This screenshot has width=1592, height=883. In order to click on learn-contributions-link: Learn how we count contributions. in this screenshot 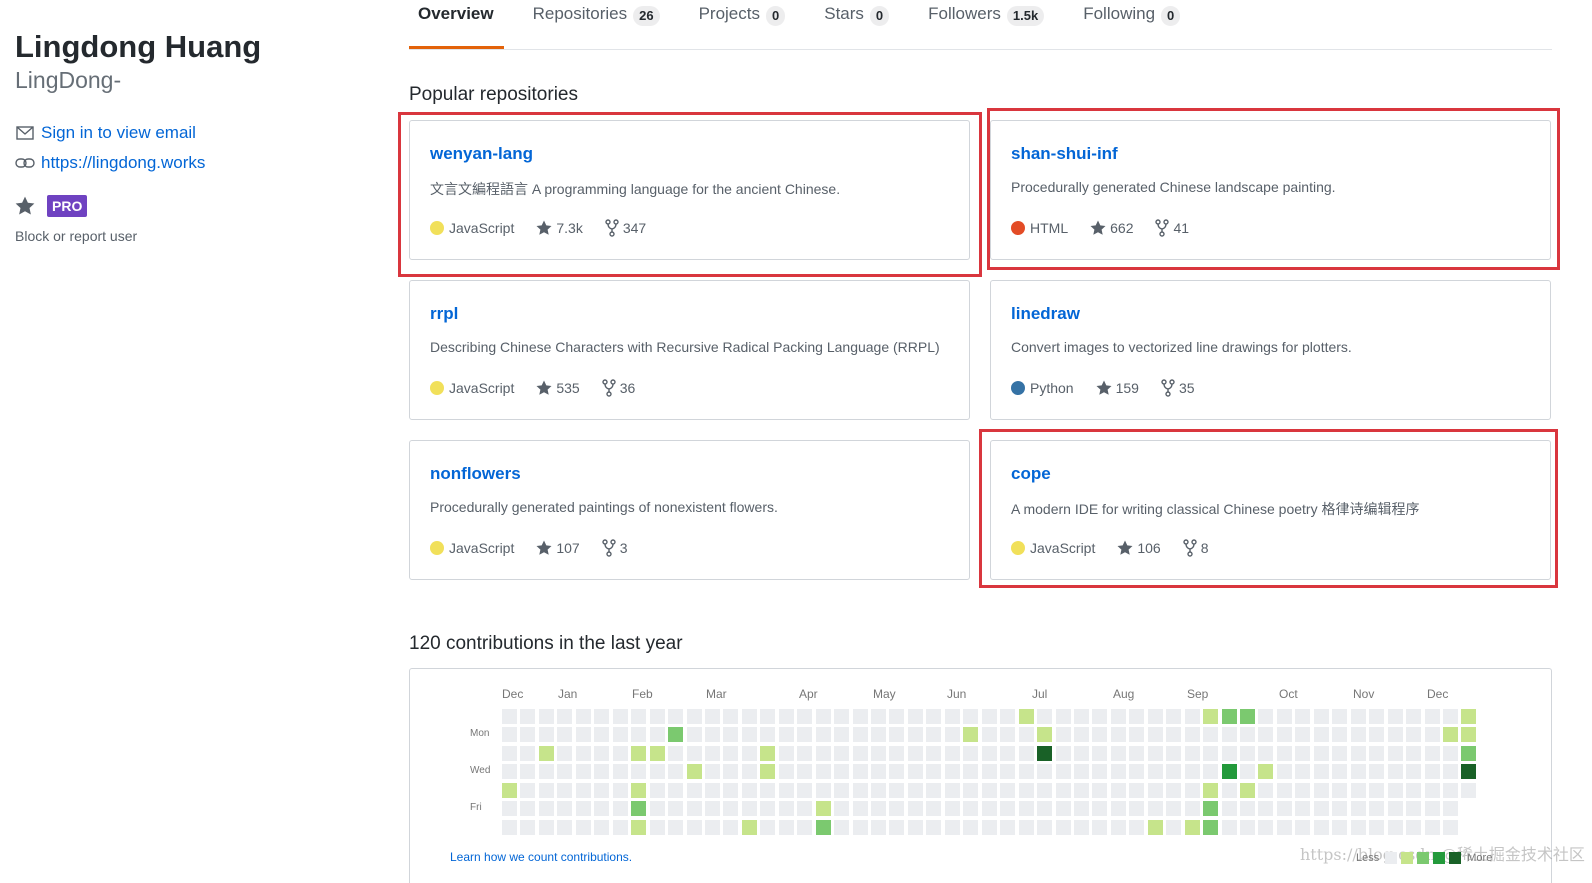, I will do `click(541, 857)`.